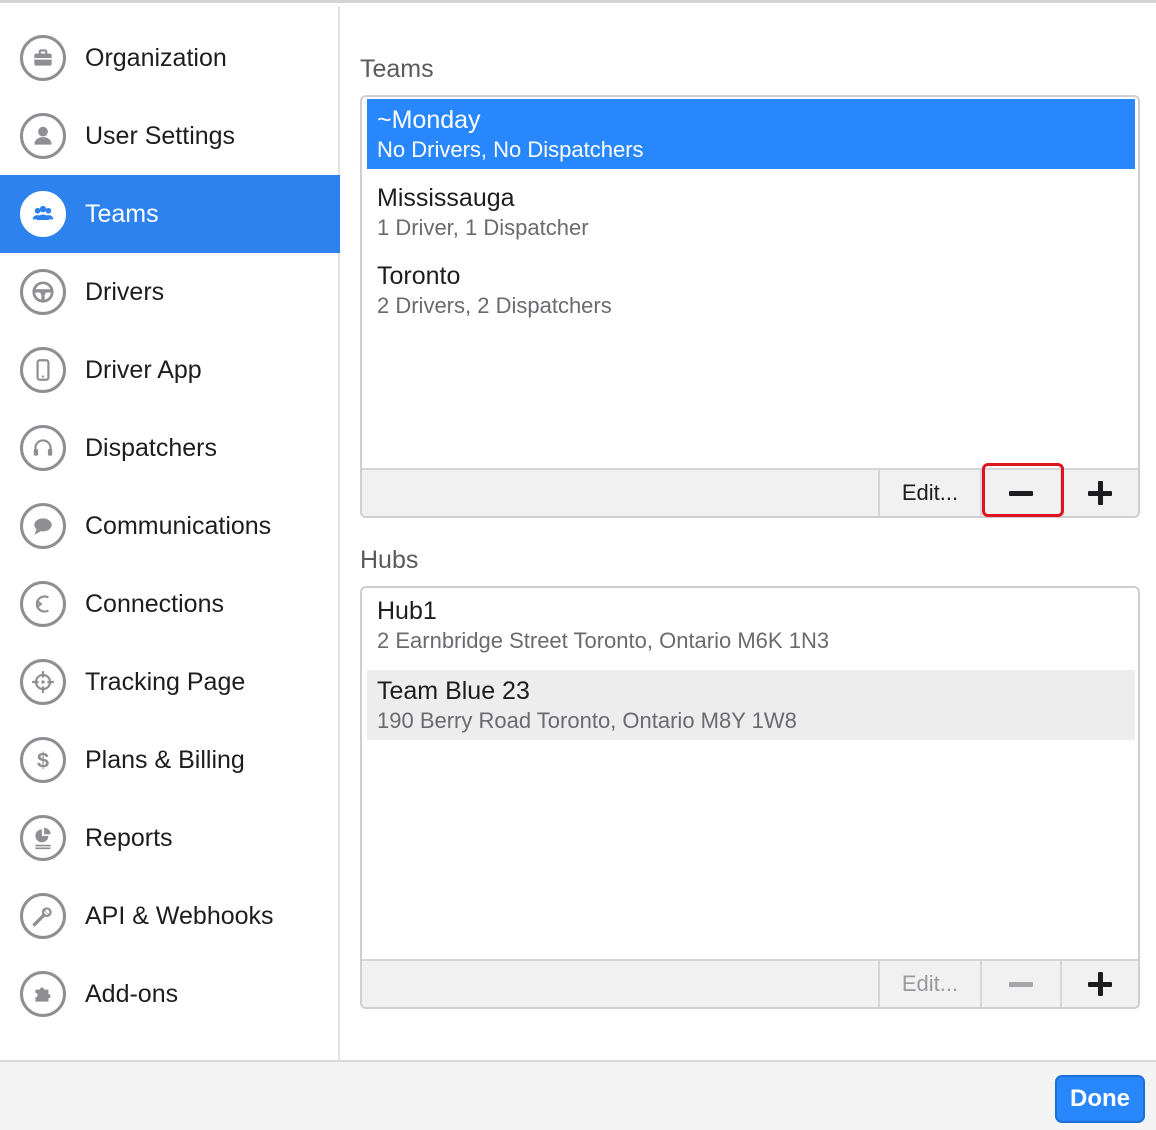 The height and width of the screenshot is (1130, 1156). Describe the element at coordinates (170, 214) in the screenshot. I see `sidebar-item-teams: Teams` at that location.